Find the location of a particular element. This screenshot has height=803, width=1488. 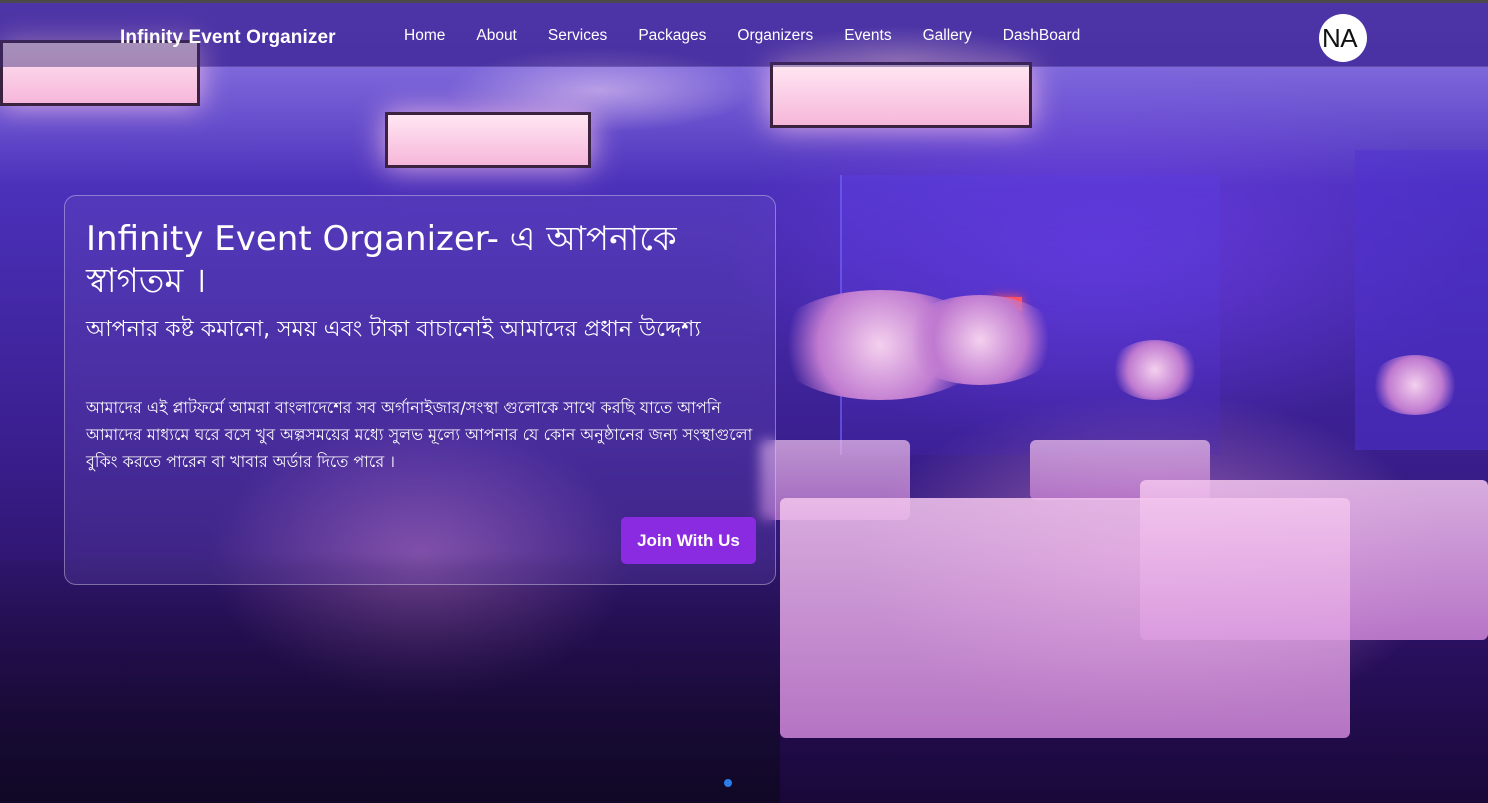

nav-link-dashboard: DashBoard is located at coordinates (1042, 36).